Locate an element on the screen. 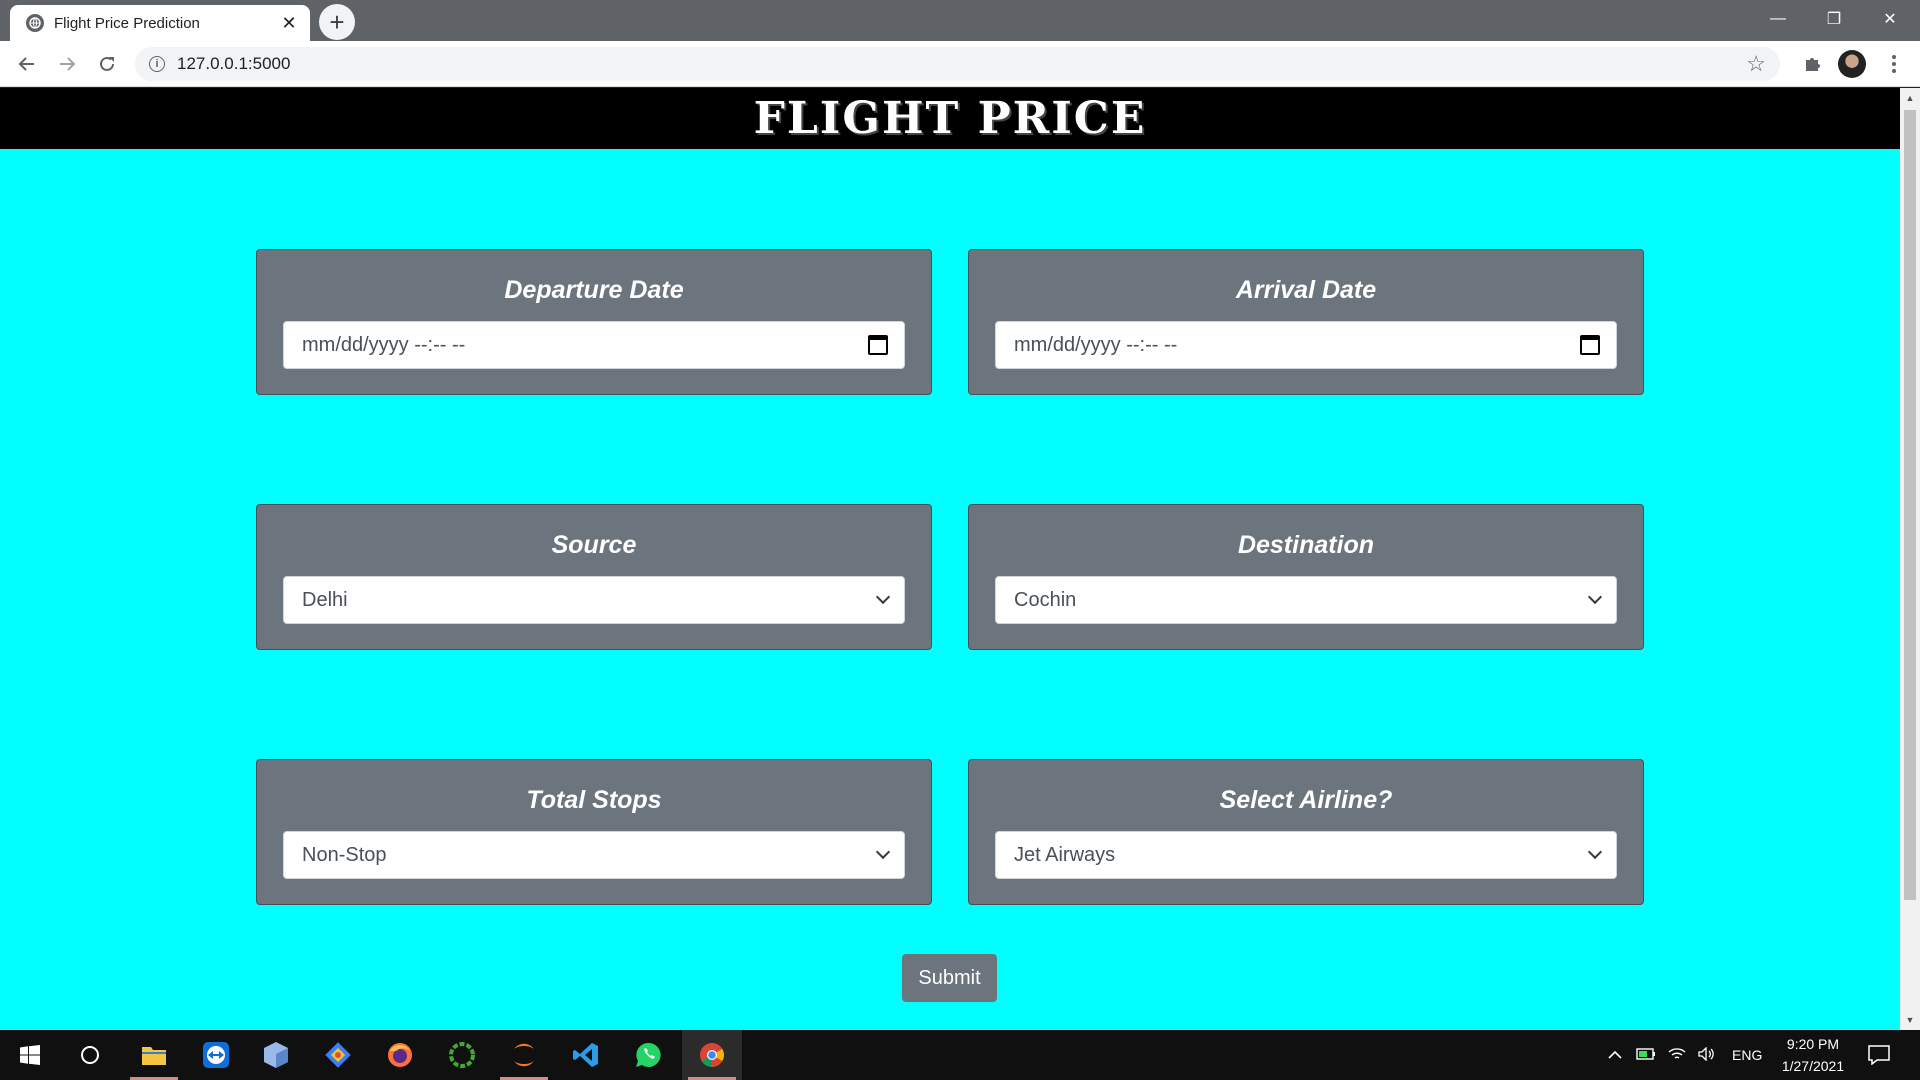 The image size is (1920, 1080). wifi-icon is located at coordinates (1677, 1055).